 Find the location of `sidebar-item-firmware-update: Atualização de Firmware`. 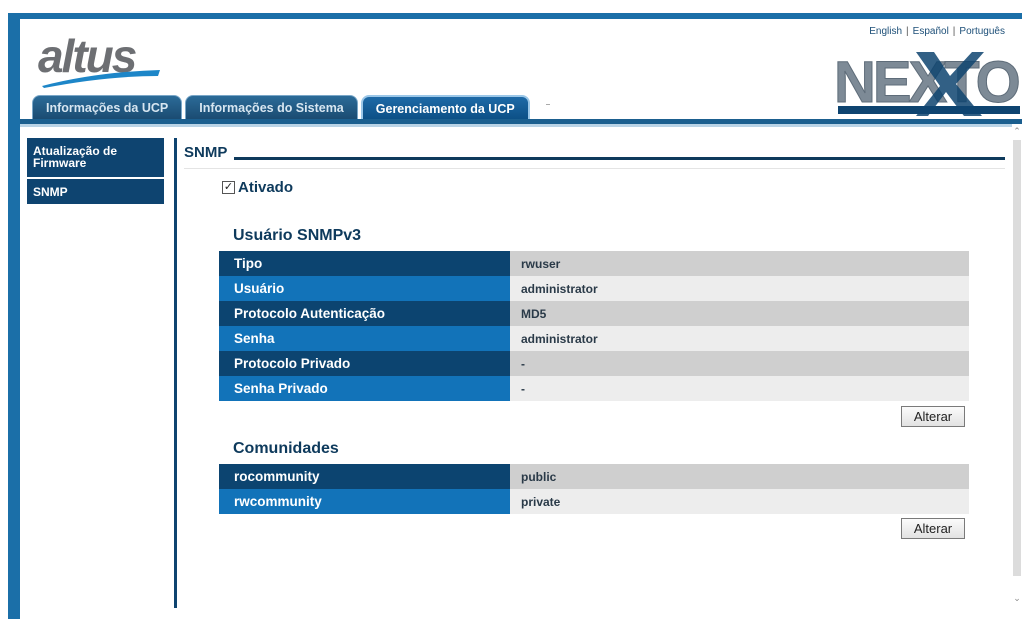

sidebar-item-firmware-update: Atualização de Firmware is located at coordinates (95, 158).